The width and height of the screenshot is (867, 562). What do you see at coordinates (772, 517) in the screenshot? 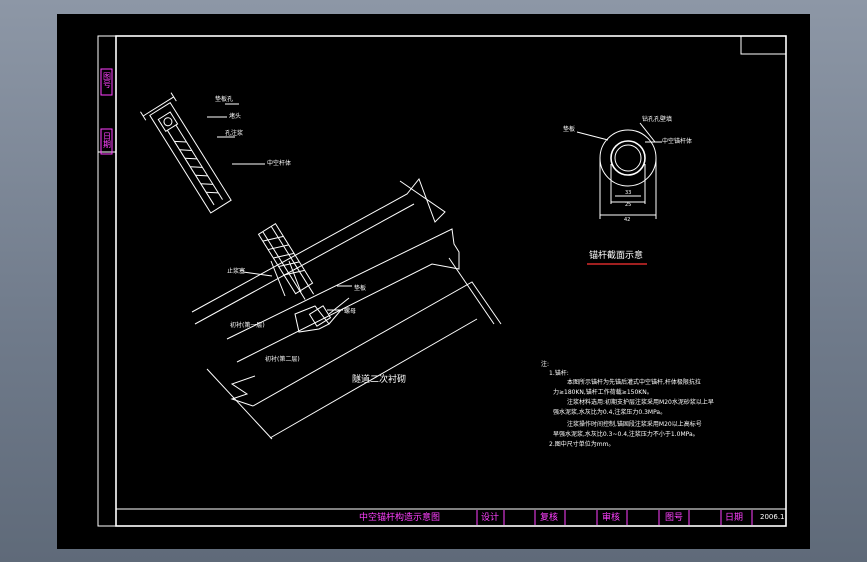
I see `title-block-date-value: 2006.1` at bounding box center [772, 517].